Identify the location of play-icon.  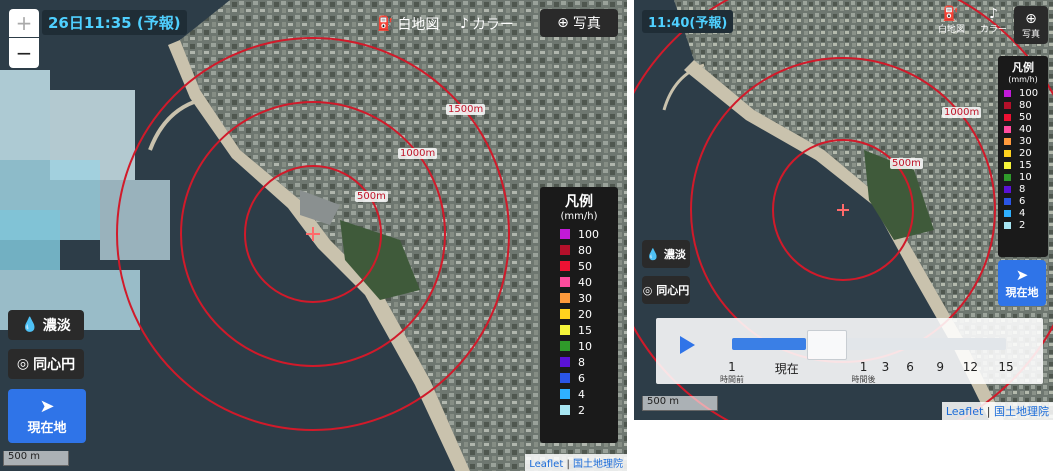
(687, 345).